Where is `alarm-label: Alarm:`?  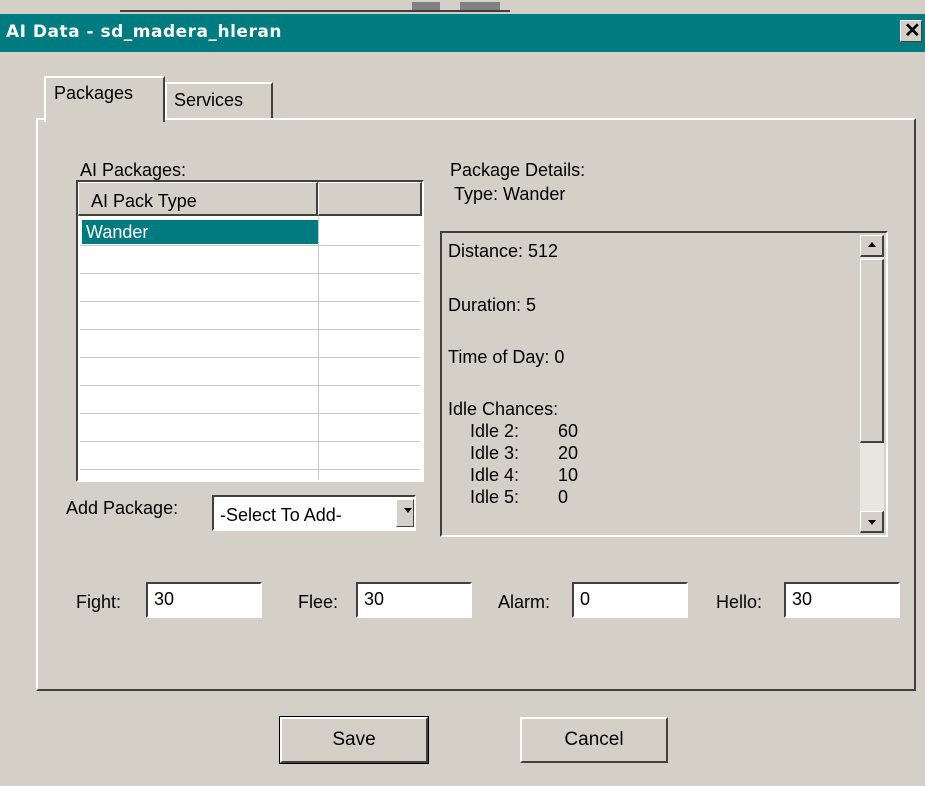
alarm-label: Alarm: is located at coordinates (524, 602).